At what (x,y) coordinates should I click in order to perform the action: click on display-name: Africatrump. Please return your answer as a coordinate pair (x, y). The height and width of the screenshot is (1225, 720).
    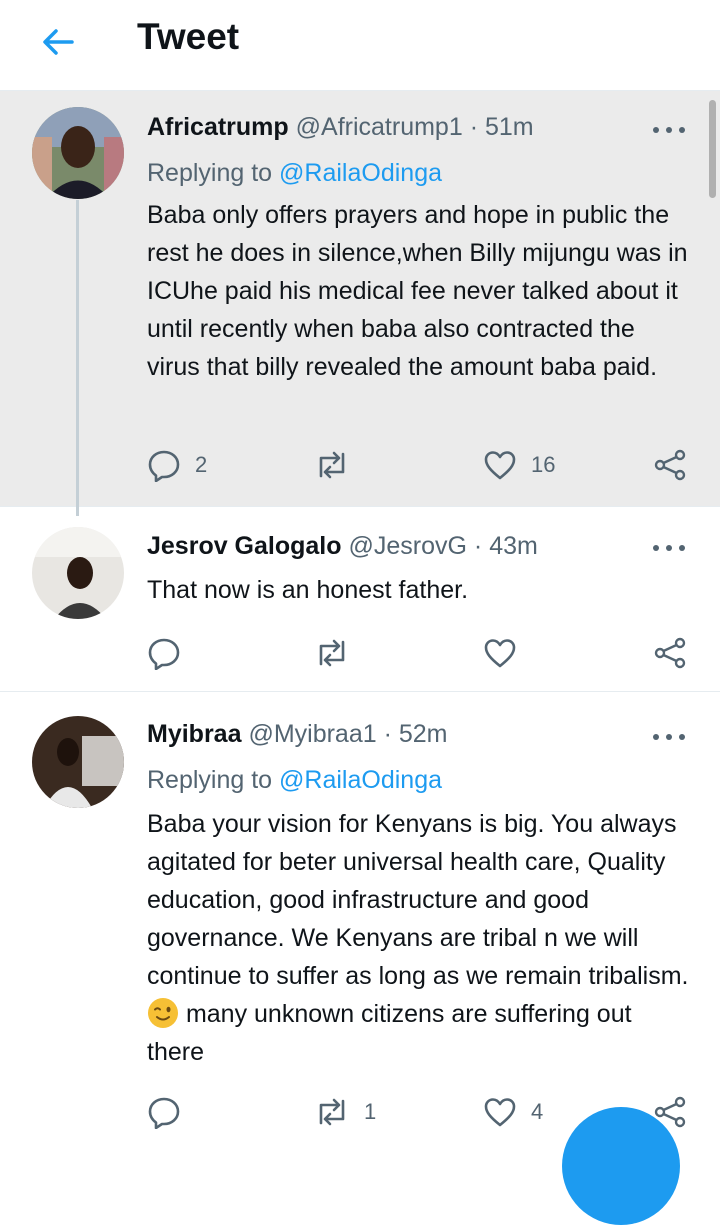
    Looking at the image, I should click on (218, 127).